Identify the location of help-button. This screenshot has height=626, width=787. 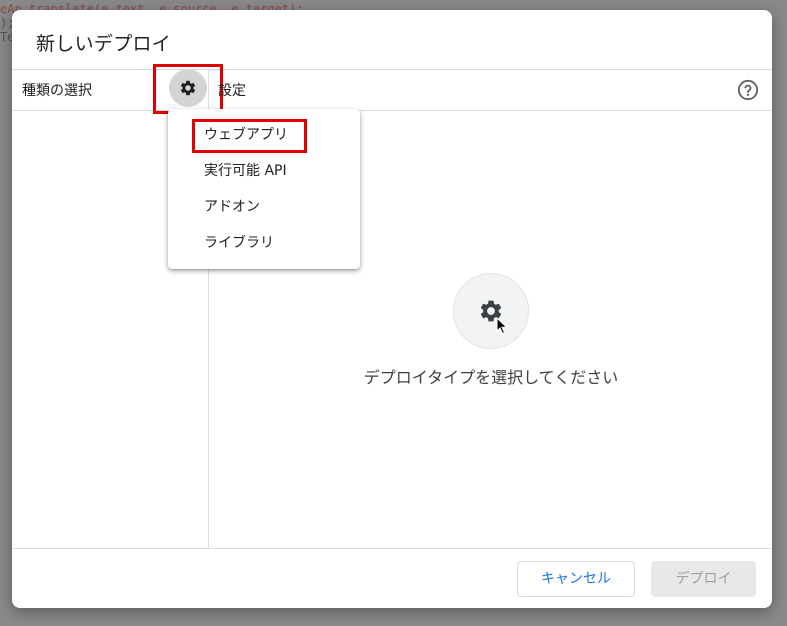
(748, 90).